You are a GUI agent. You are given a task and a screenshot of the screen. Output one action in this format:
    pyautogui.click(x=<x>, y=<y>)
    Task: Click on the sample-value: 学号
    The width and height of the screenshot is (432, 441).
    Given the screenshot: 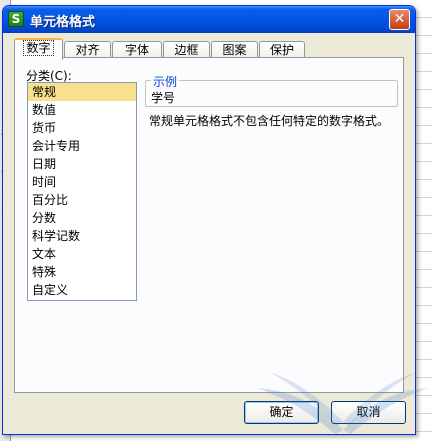 What is the action you would take?
    pyautogui.click(x=163, y=98)
    